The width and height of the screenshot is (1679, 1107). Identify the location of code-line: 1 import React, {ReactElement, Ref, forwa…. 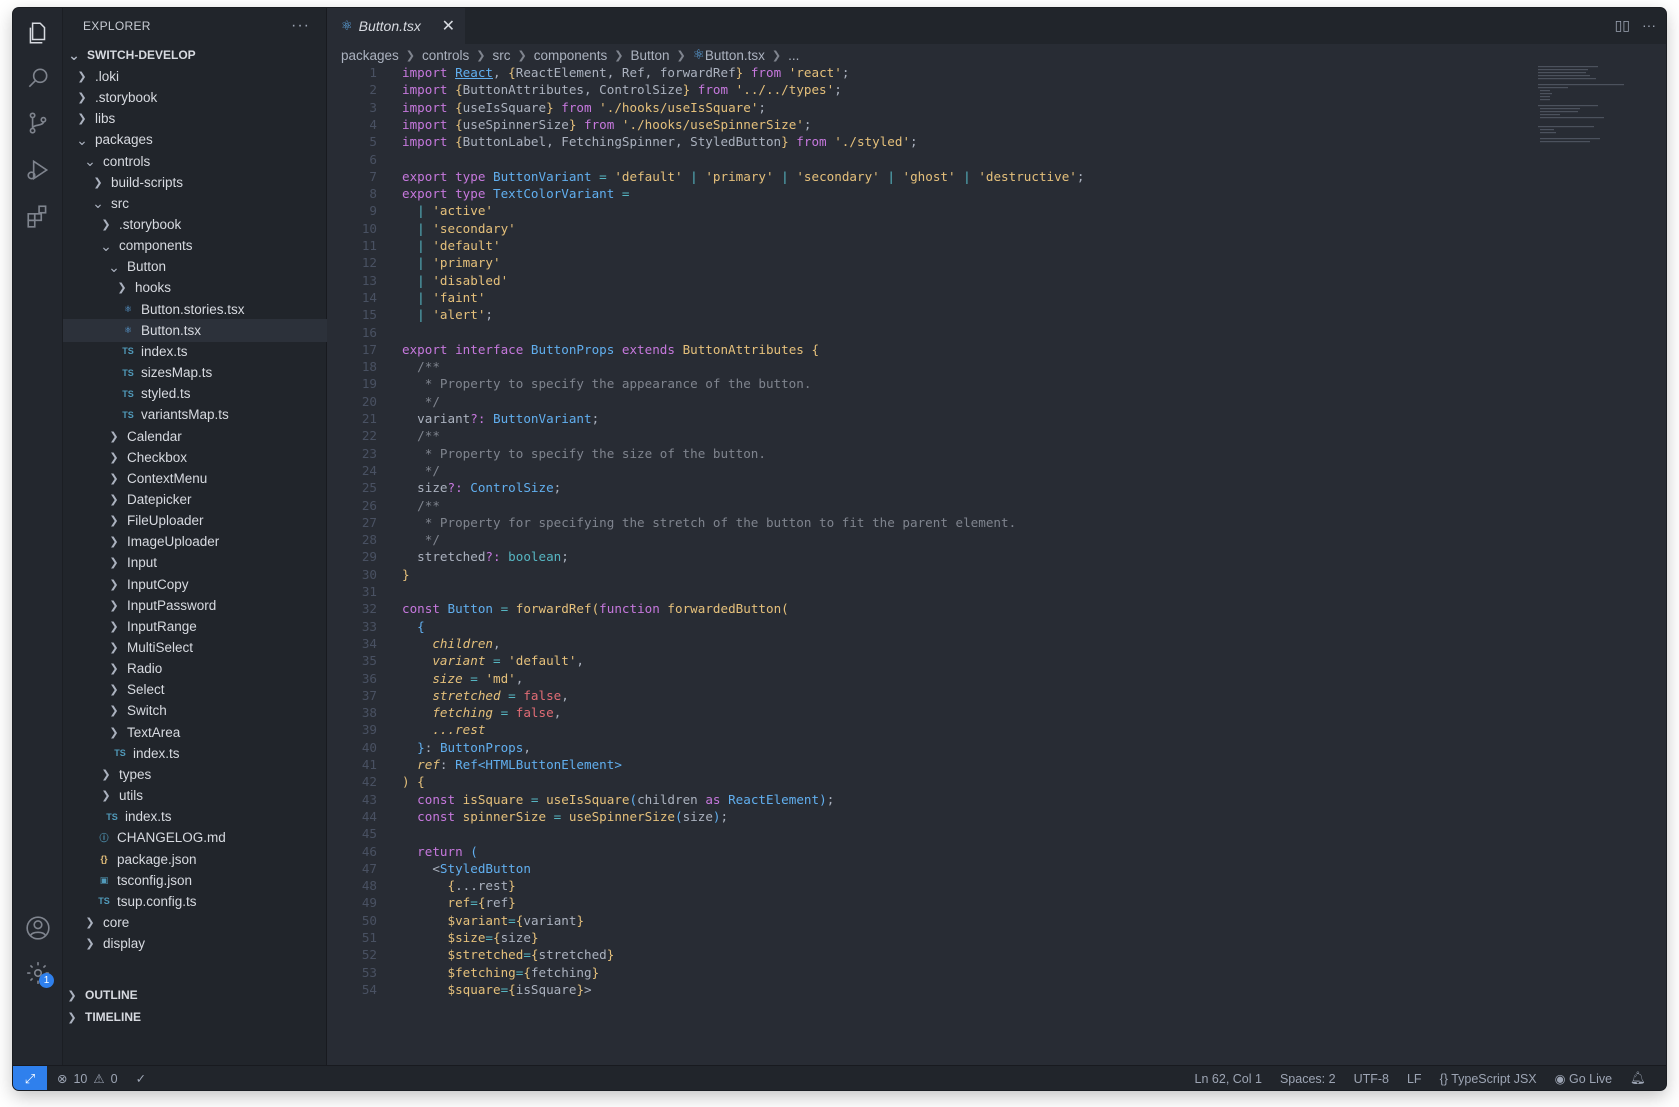
(588, 73).